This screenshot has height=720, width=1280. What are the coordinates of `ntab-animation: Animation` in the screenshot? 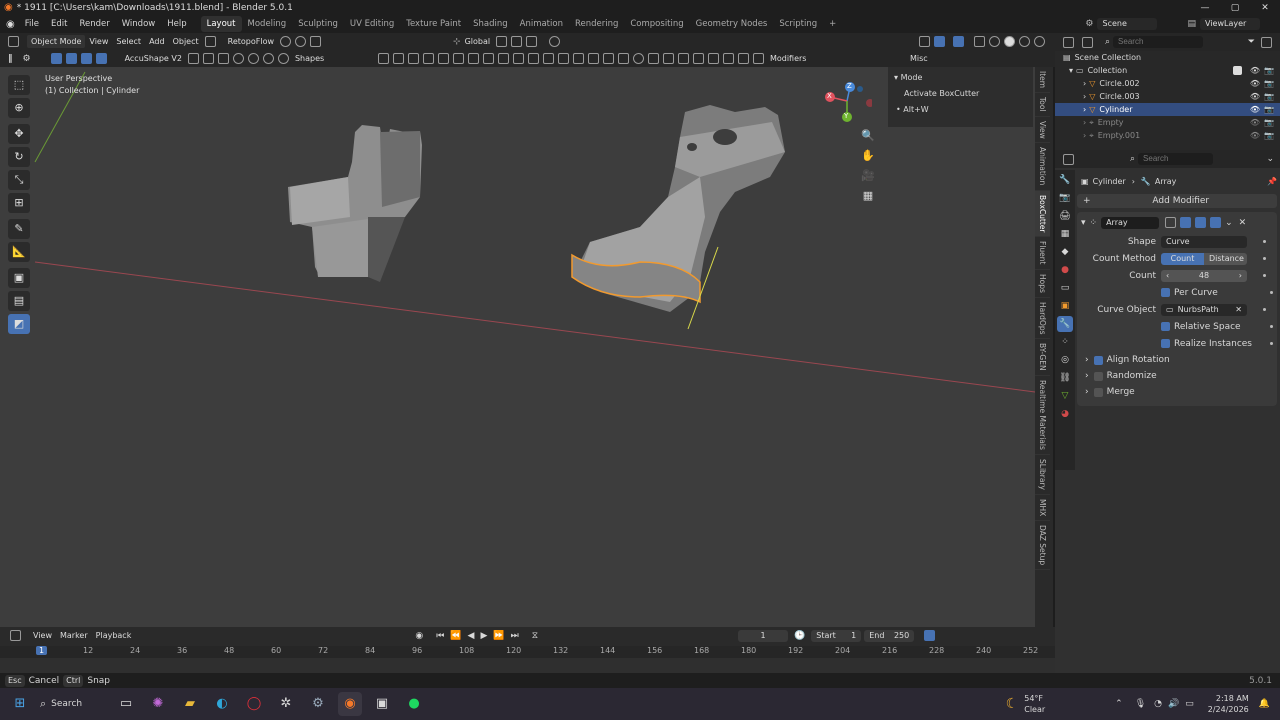 It's located at (1042, 167).